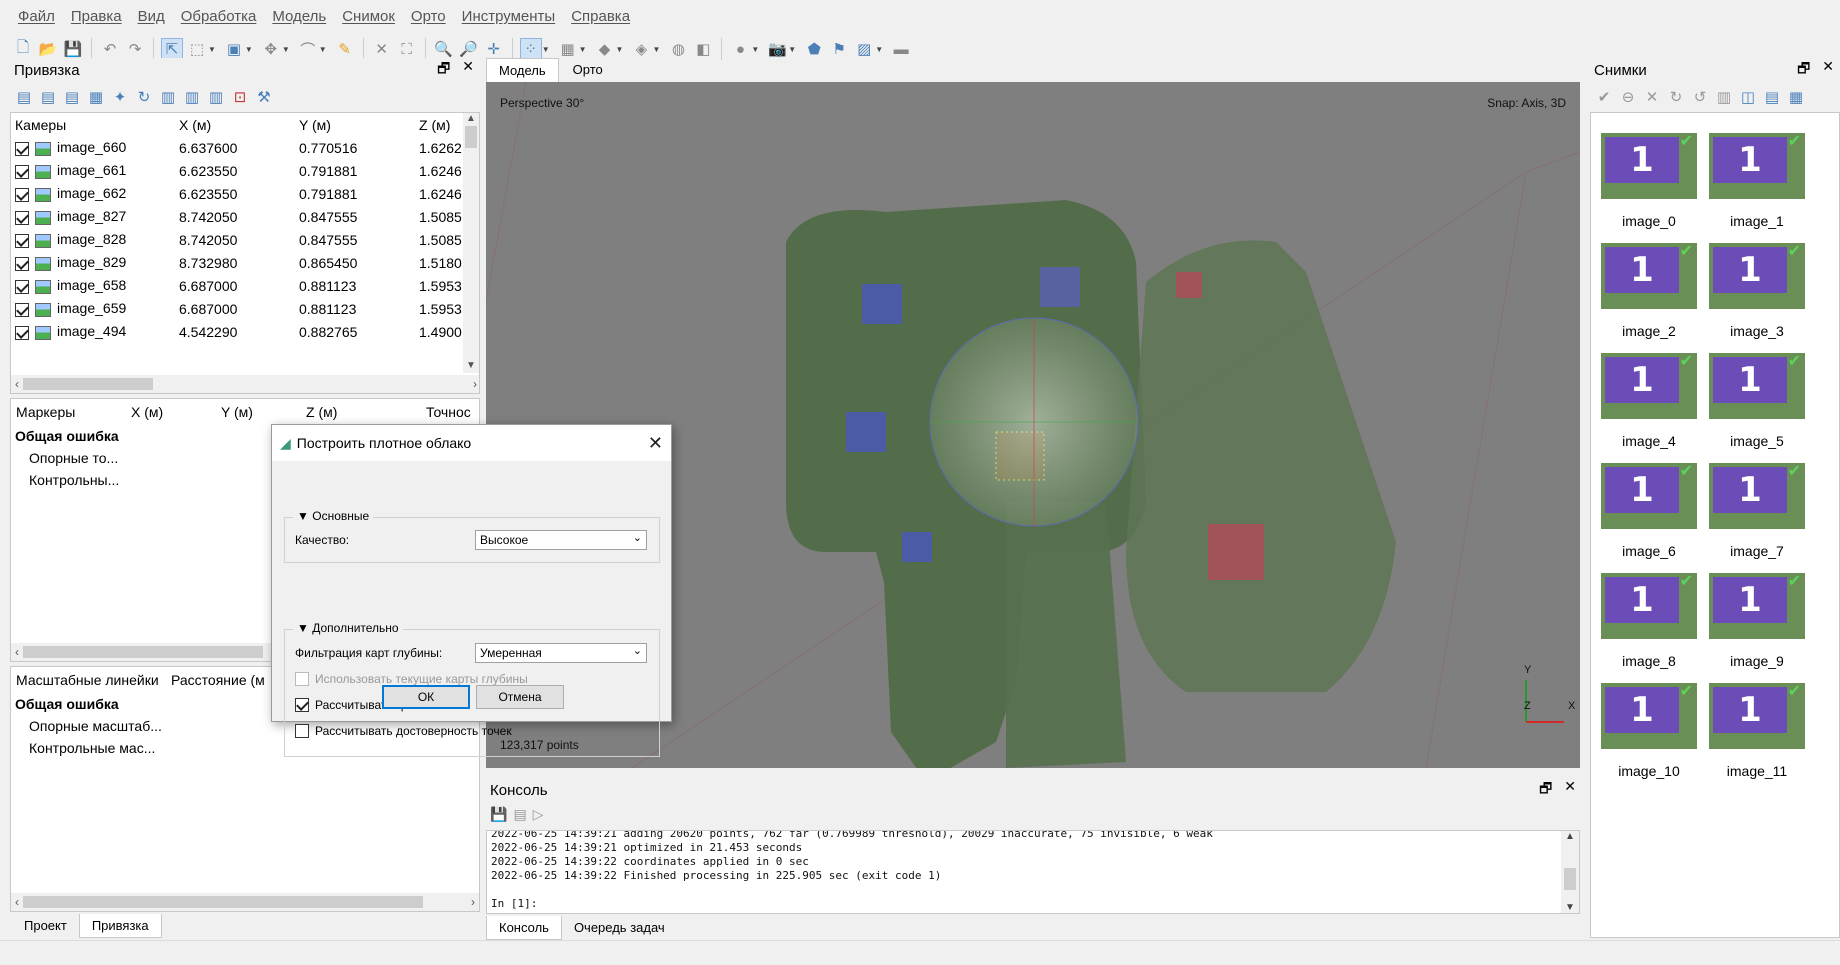 The height and width of the screenshot is (965, 1840). I want to click on table-row: image_662 6.623550 0.791881 1.6246, so click(245, 193).